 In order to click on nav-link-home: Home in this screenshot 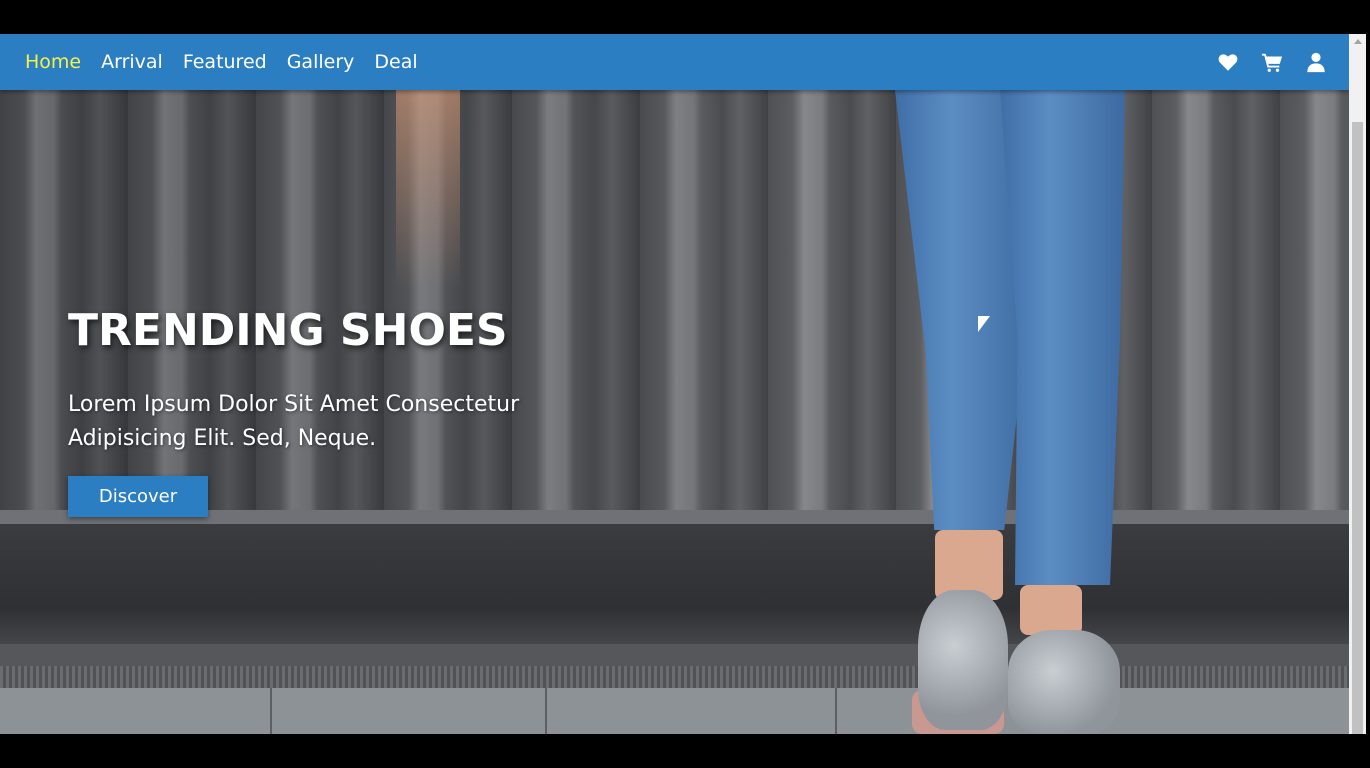, I will do `click(53, 62)`.